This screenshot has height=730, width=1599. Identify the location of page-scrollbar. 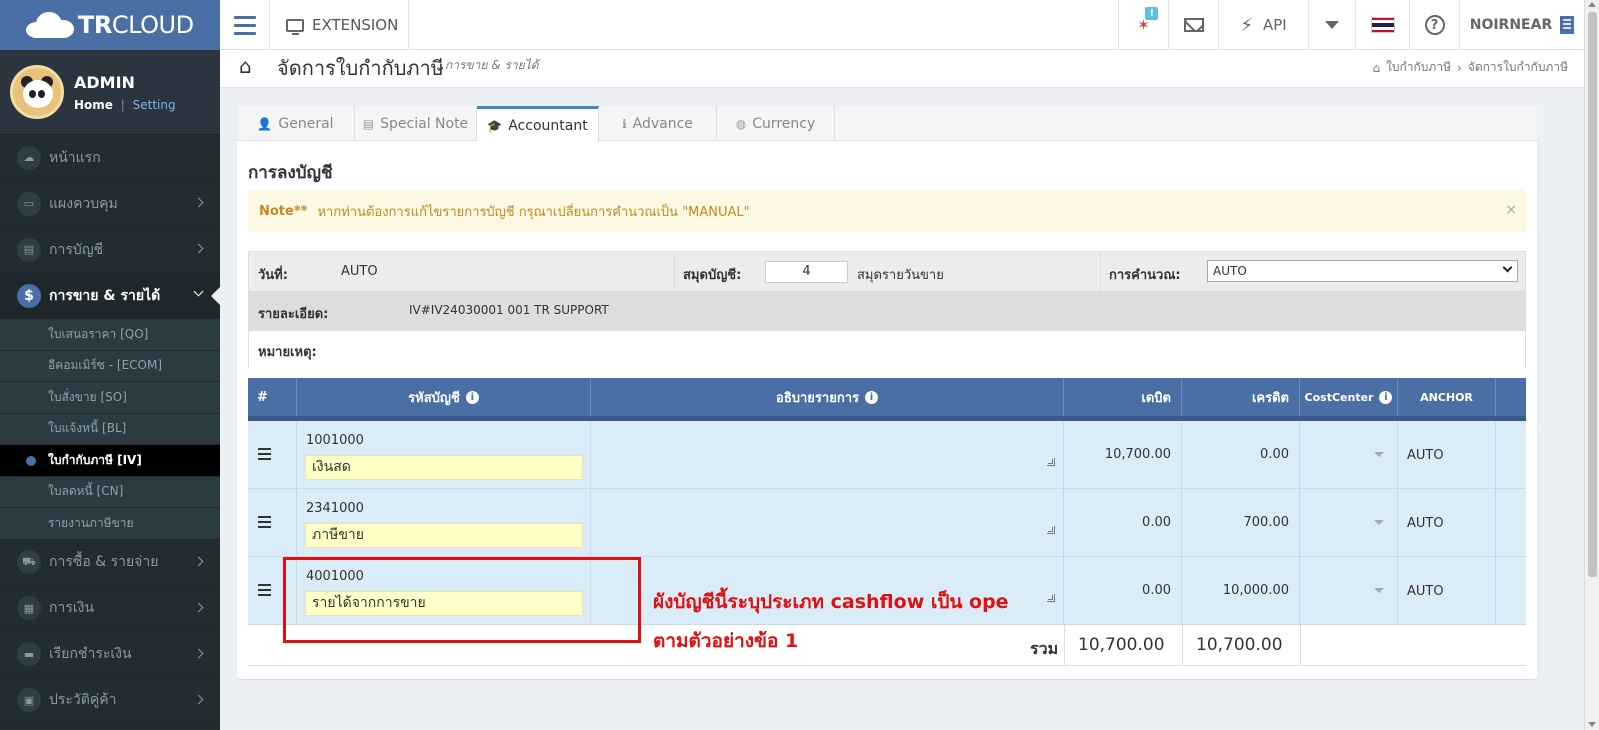
(1591, 365).